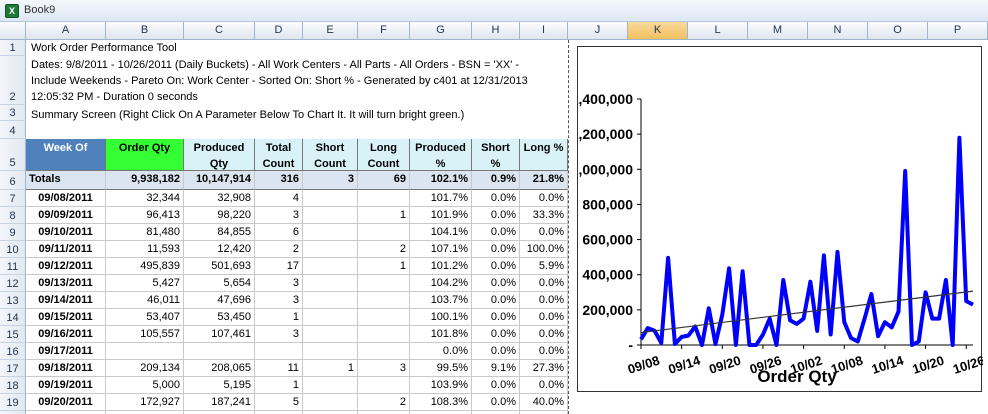 Image resolution: width=988 pixels, height=414 pixels. Describe the element at coordinates (145, 232) in the screenshot. I see `row-order-qty: 81,480` at that location.